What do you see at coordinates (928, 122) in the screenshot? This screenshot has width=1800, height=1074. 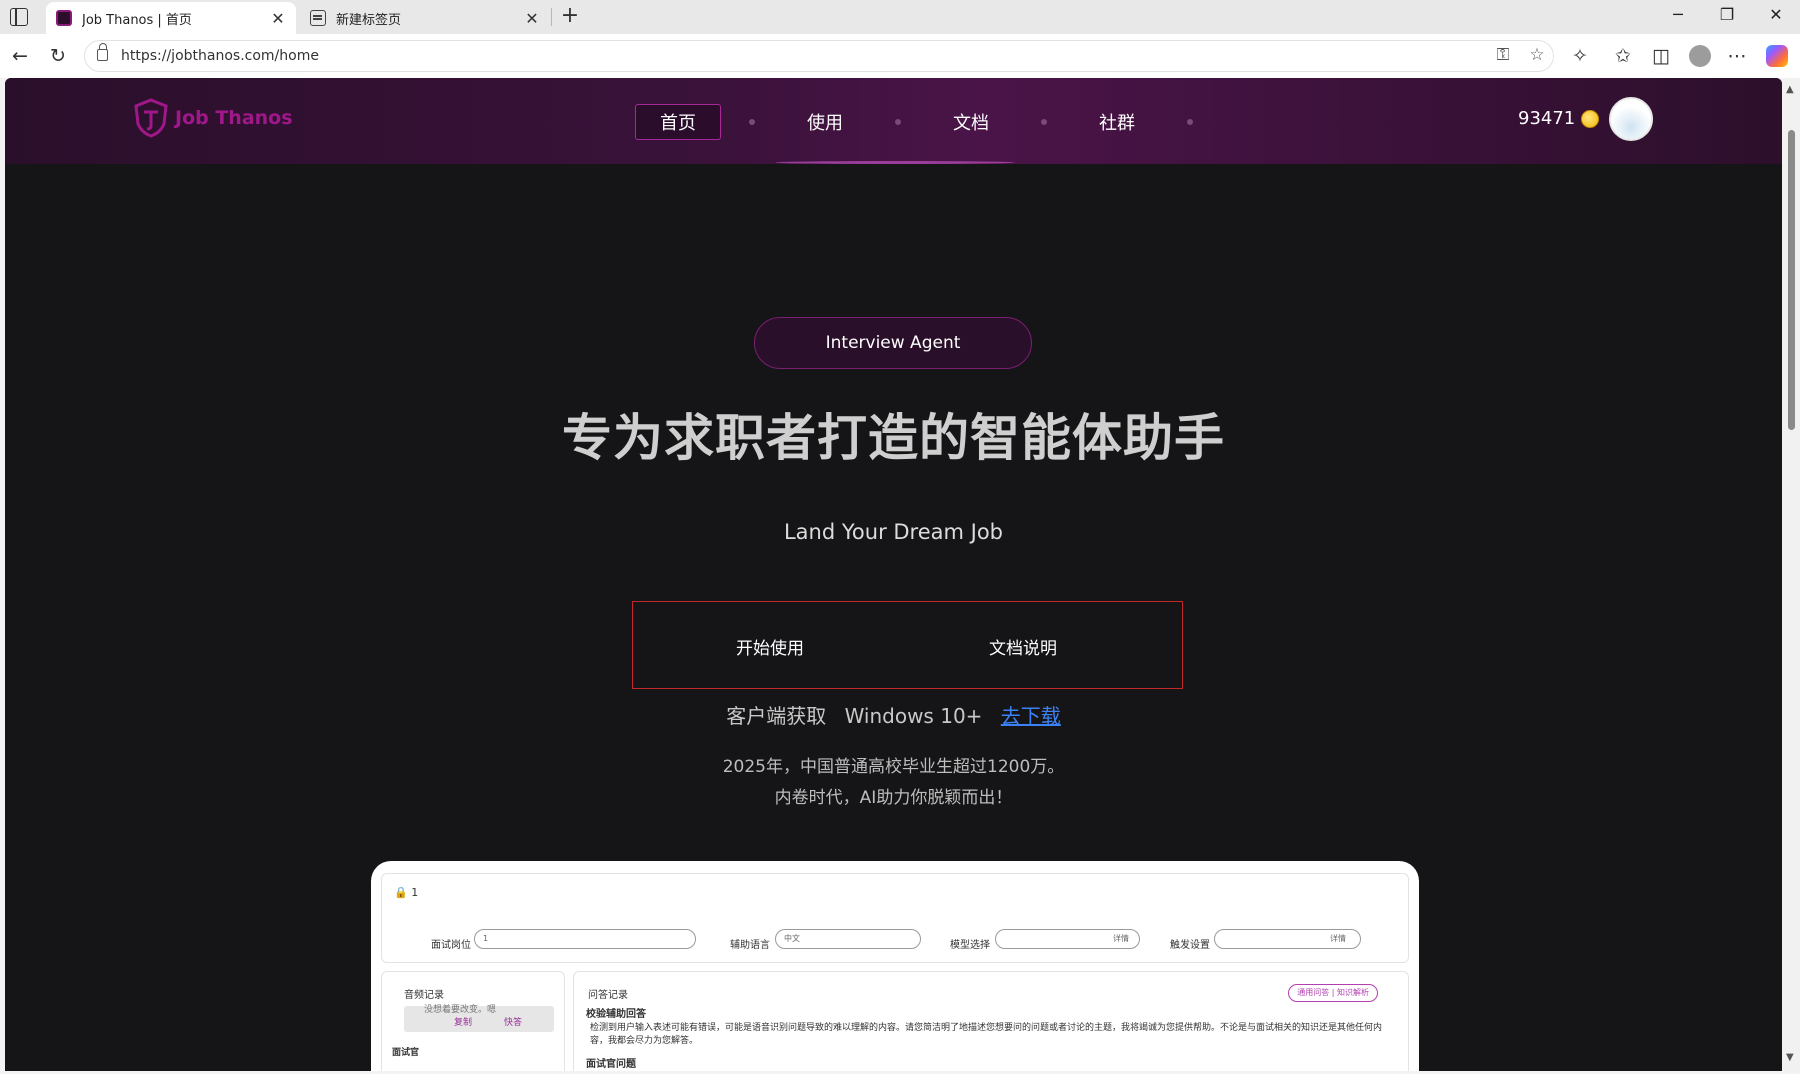 I see `main-nav: 首页 使用 文档 社群` at bounding box center [928, 122].